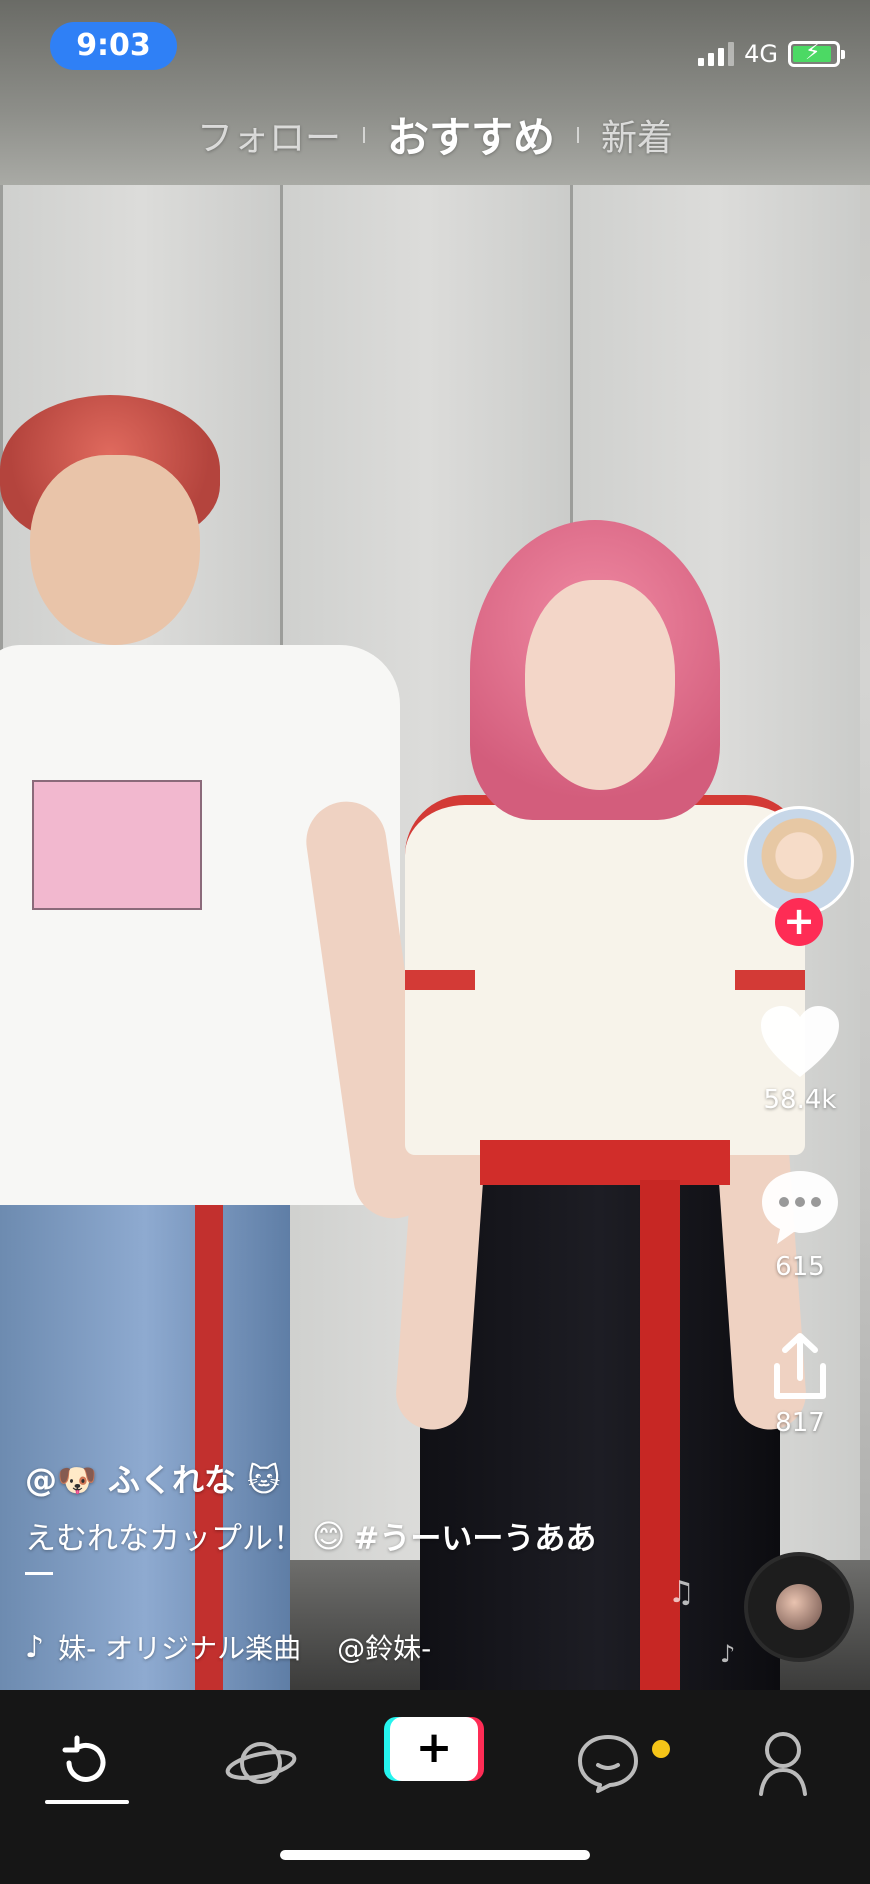  I want to click on share-count: 817, so click(800, 1423).